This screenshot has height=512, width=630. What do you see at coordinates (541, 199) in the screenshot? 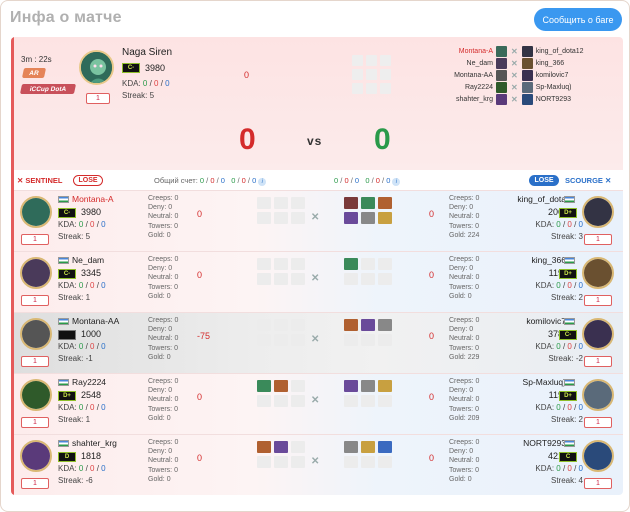
I see `player-name: king_of_dota` at bounding box center [541, 199].